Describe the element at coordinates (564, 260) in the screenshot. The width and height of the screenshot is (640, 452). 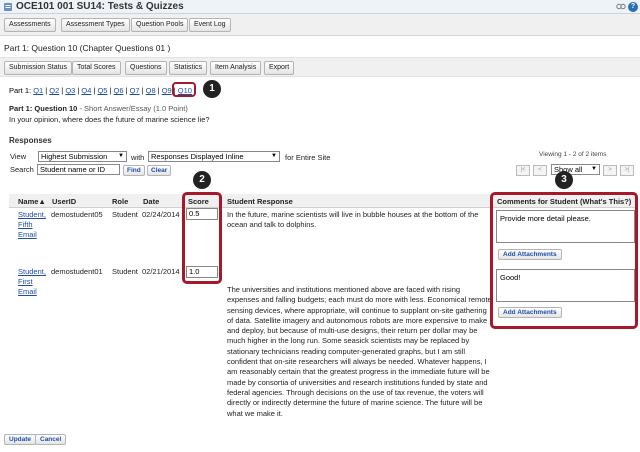
I see `highlight-comments-column` at that location.